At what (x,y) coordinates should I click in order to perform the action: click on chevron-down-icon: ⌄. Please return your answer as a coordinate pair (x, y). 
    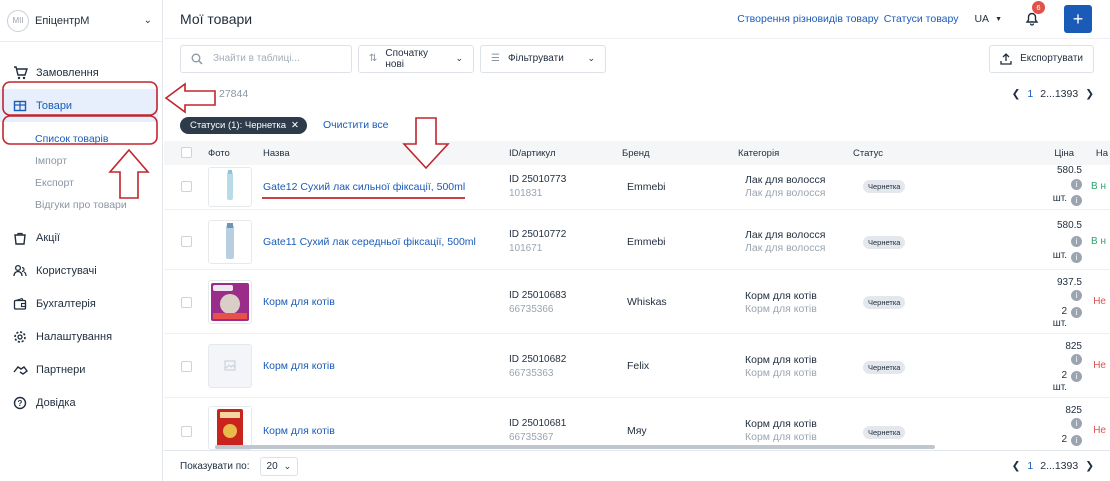
    Looking at the image, I should click on (459, 58).